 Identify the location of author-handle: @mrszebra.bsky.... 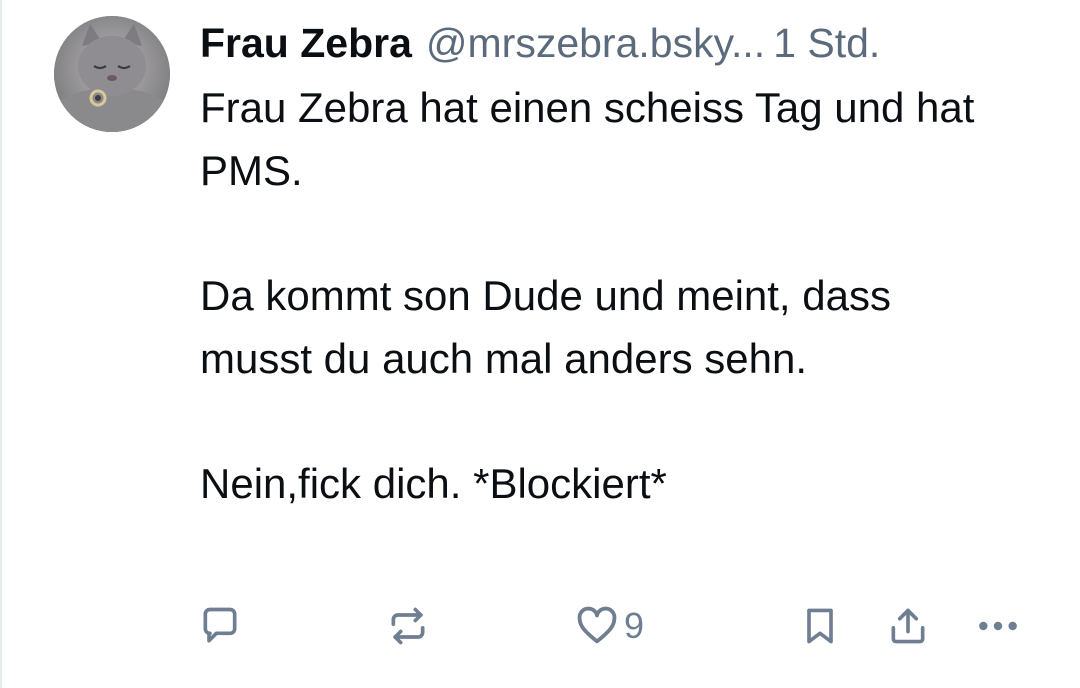
(595, 43).